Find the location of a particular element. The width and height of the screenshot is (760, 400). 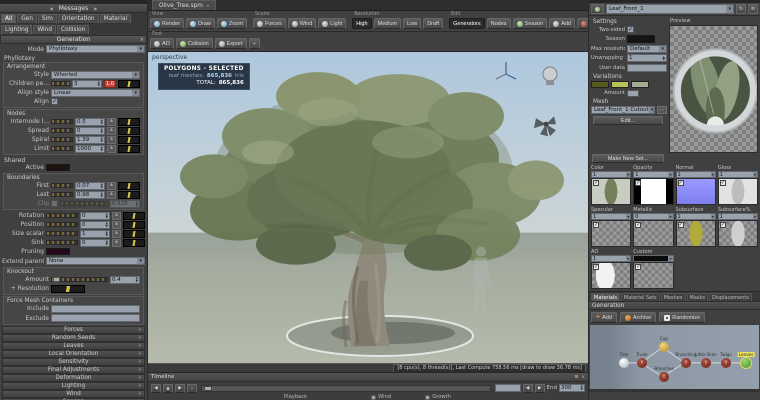

next-icon: ▶ is located at coordinates (95, 8).